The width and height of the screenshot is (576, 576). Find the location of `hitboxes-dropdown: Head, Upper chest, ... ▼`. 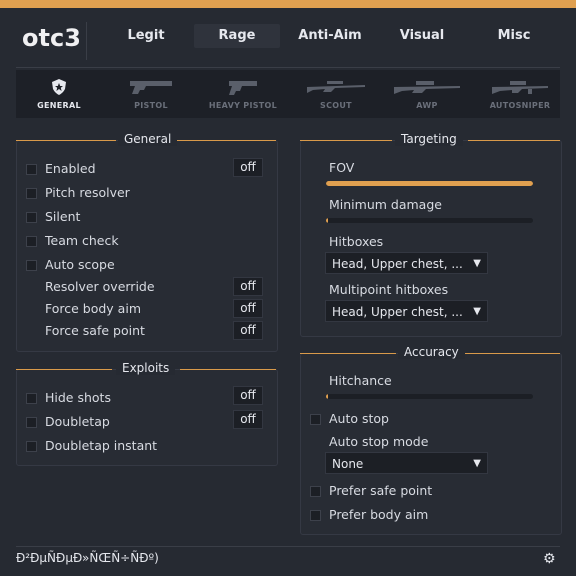

hitboxes-dropdown: Head, Upper chest, ... ▼ is located at coordinates (406, 263).